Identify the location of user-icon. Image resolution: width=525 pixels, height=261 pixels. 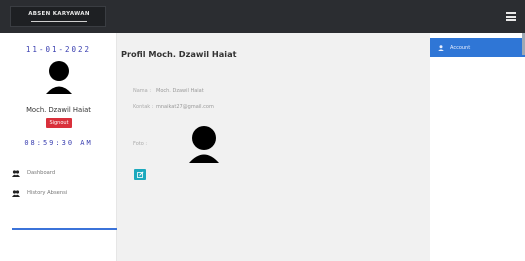
(441, 47).